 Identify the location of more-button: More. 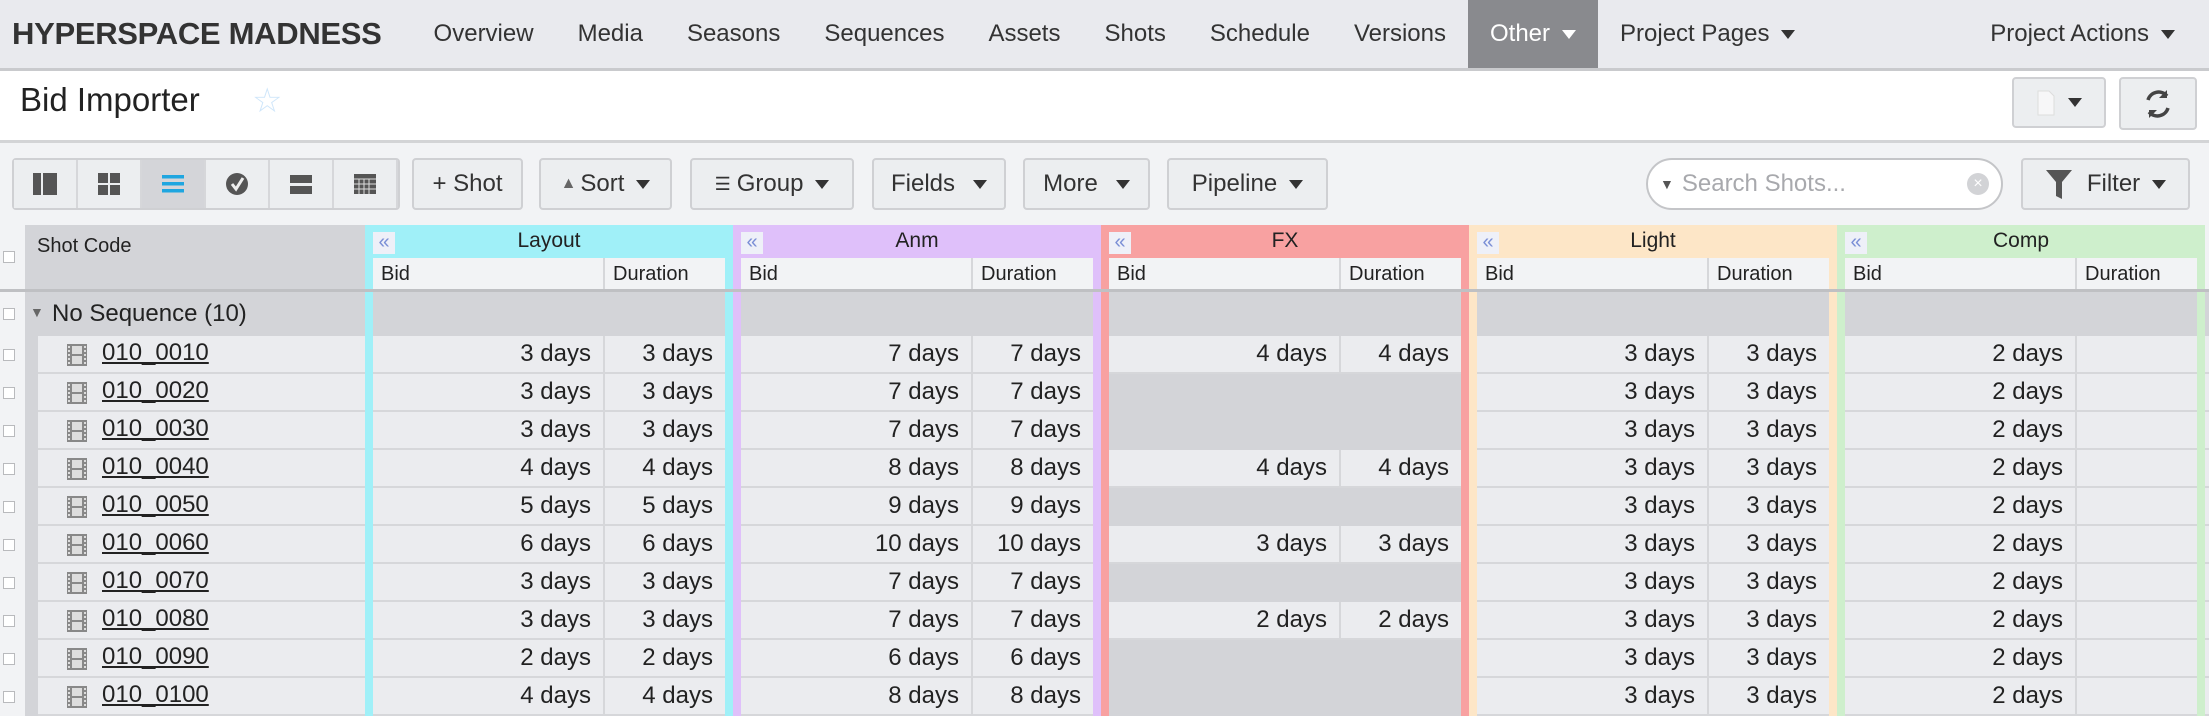
(1086, 184).